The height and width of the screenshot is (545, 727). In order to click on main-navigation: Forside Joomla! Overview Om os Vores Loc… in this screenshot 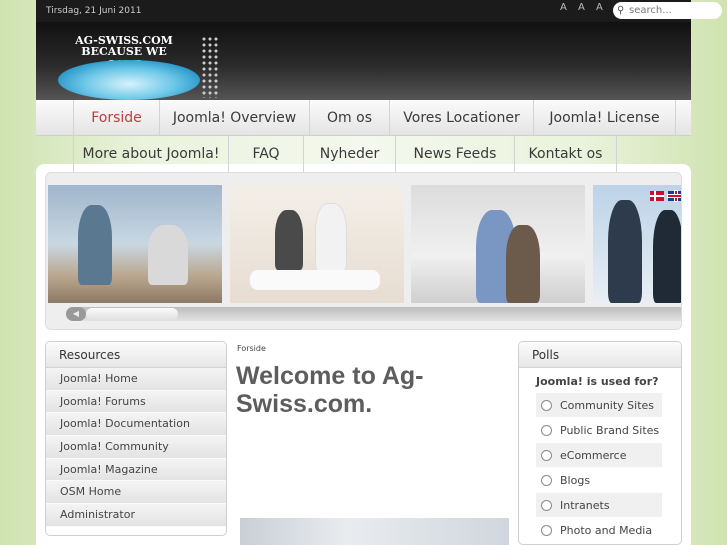, I will do `click(363, 136)`.